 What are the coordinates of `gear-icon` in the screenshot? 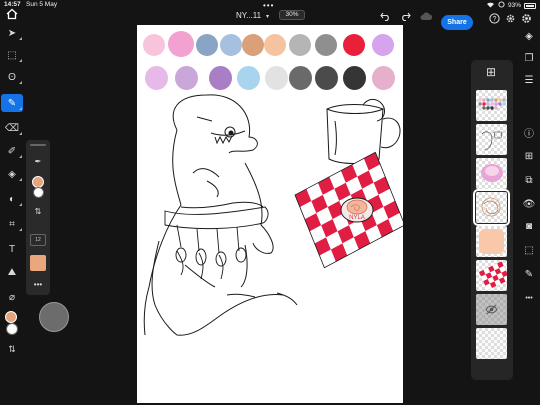 It's located at (510, 18).